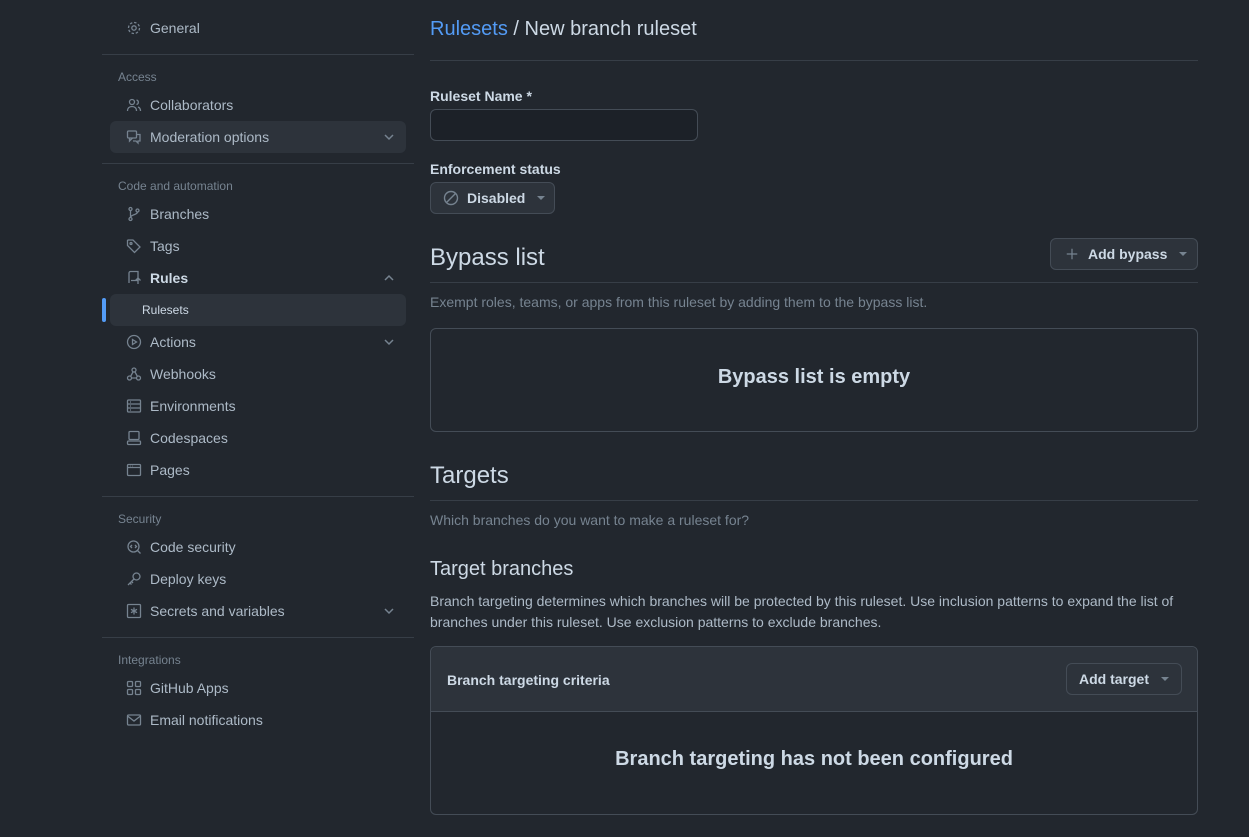  Describe the element at coordinates (564, 125) in the screenshot. I see `ruleset-name-input` at that location.